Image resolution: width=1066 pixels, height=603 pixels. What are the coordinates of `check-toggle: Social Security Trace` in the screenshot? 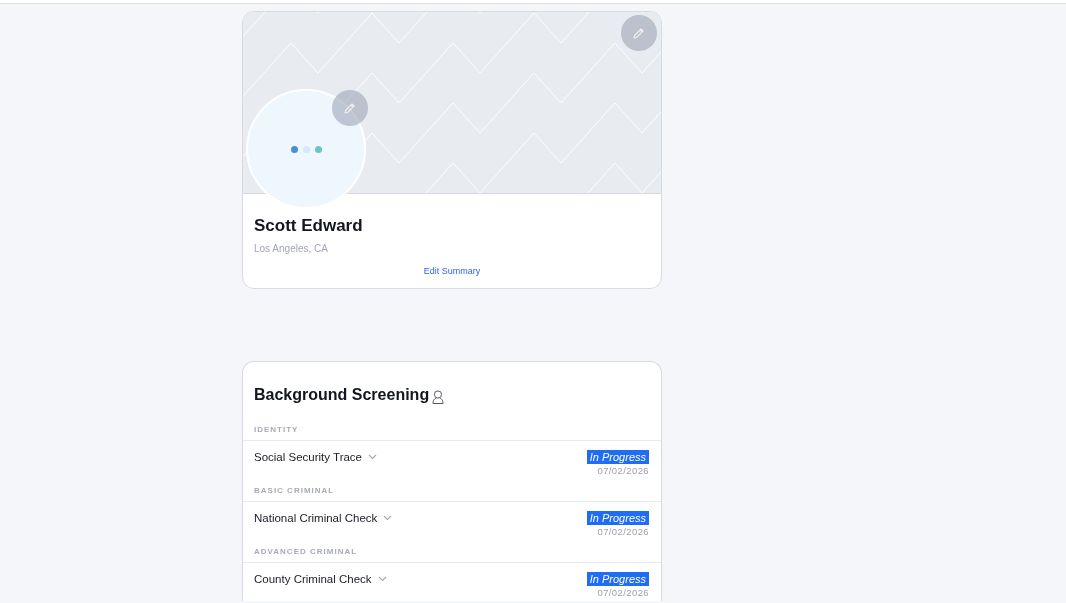 It's located at (315, 457).